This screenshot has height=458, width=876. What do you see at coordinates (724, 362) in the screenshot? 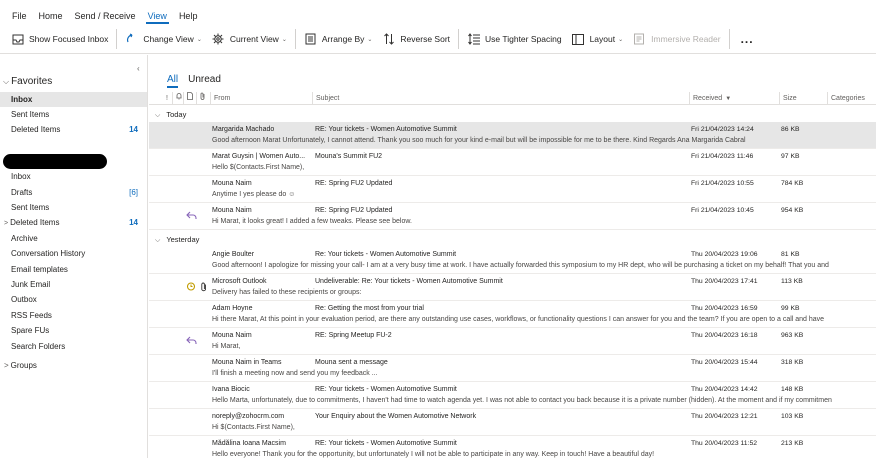
I see `email-received: Thu 20/04/2023 15:44` at bounding box center [724, 362].